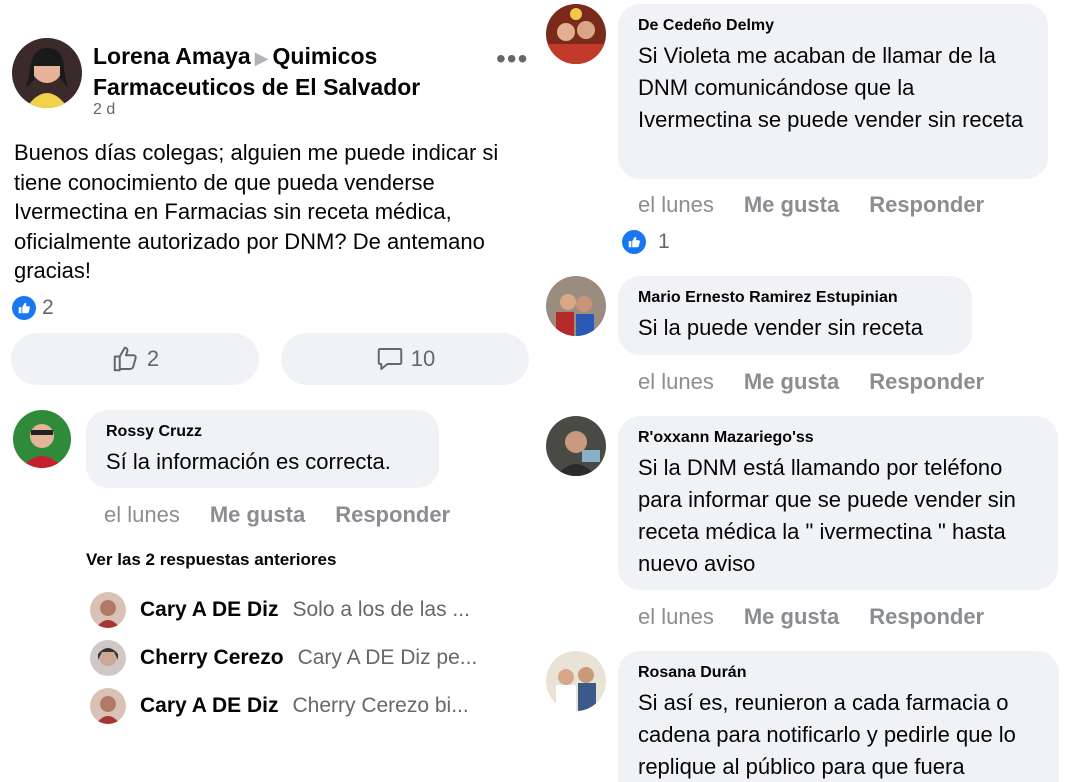 This screenshot has height=782, width=1074. I want to click on thumbs-up-icon, so click(125, 359).